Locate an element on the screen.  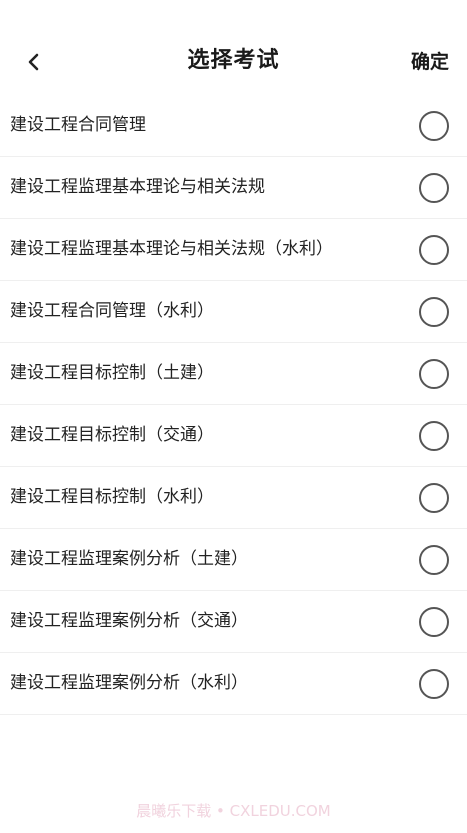
exam-option: 建设工程目标控制（交通） is located at coordinates (233, 436).